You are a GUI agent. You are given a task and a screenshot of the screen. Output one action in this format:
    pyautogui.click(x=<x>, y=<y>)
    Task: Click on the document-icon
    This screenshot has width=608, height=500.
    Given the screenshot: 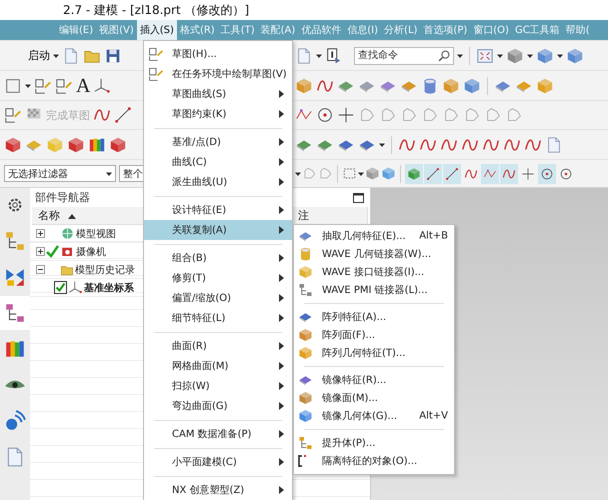 What is the action you would take?
    pyautogui.click(x=71, y=55)
    